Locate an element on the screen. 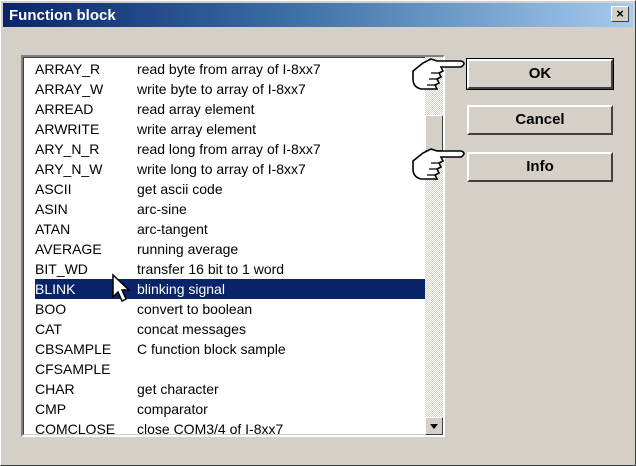 The image size is (636, 466). list-item: CBSAMPLE C function block sample is located at coordinates (230, 349).